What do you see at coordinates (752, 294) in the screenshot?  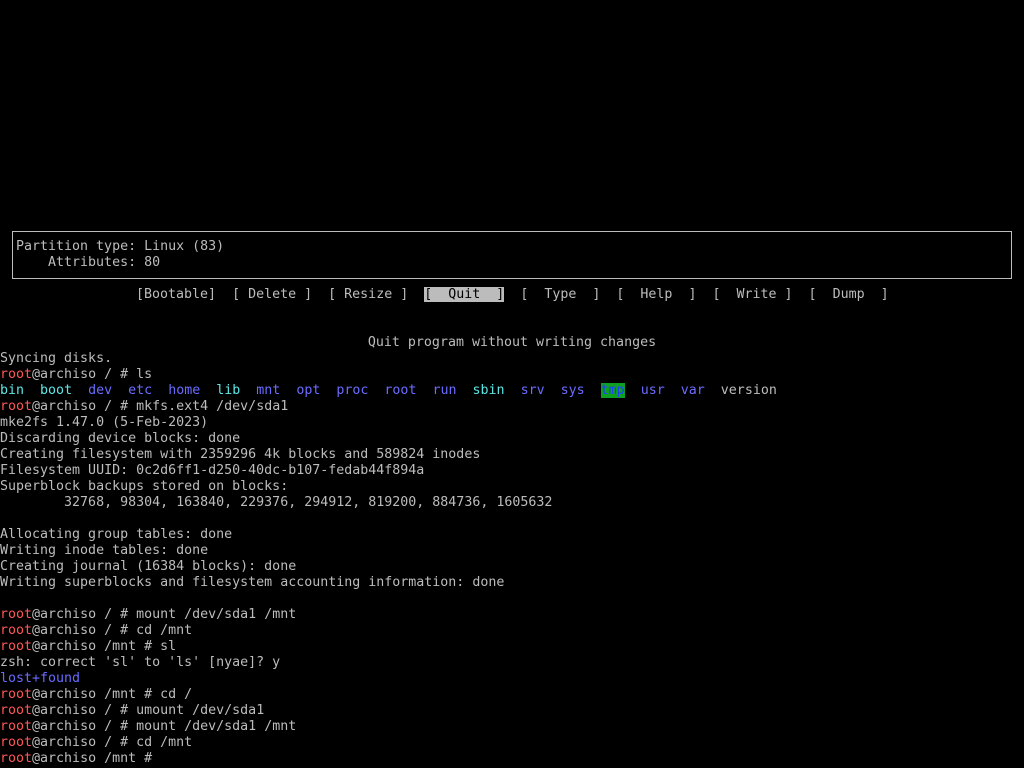 I see `menu-write-button: [ Write ]` at bounding box center [752, 294].